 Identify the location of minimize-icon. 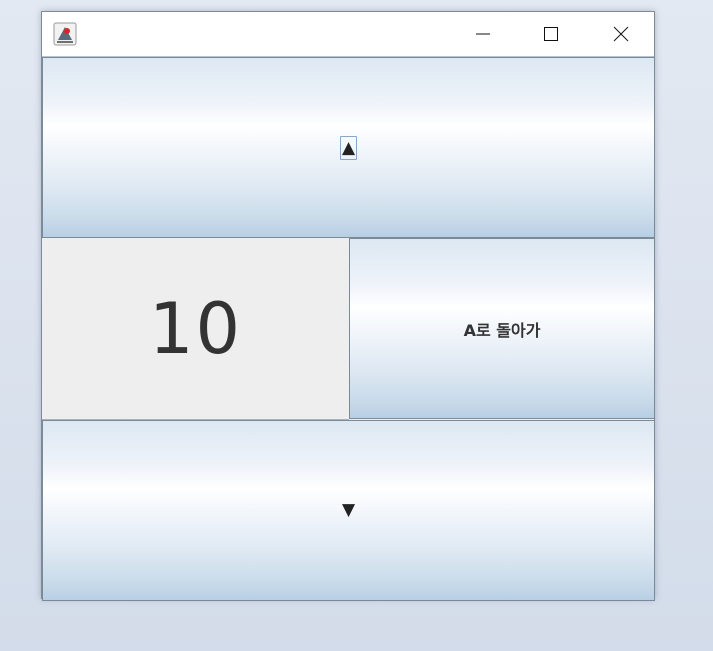
(483, 34).